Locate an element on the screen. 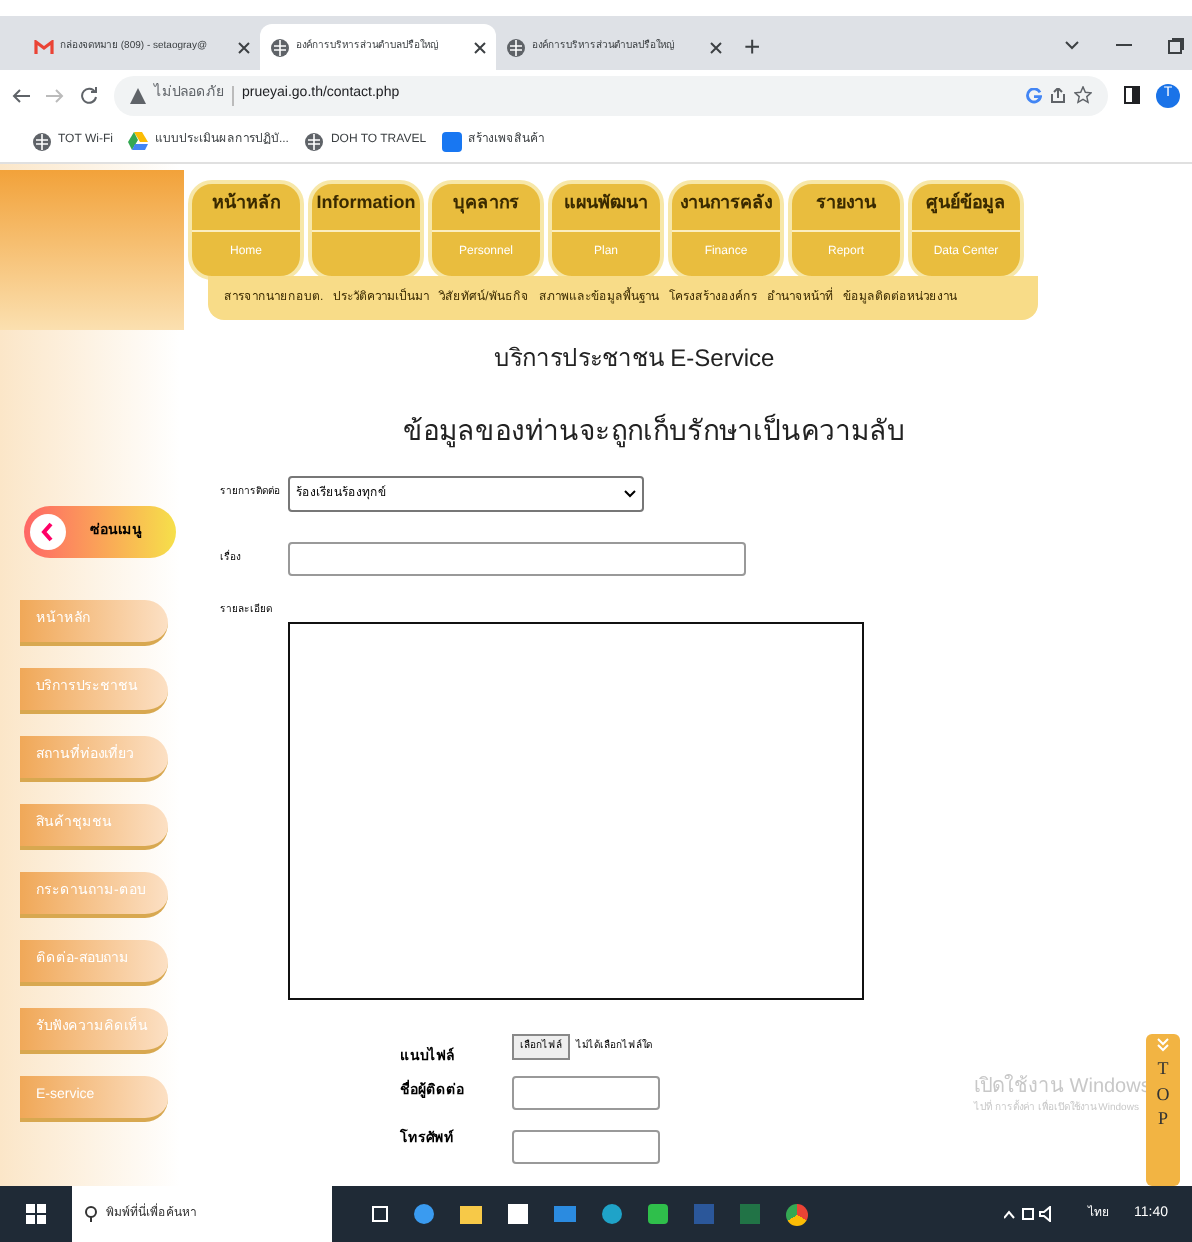  chevron-left-icon is located at coordinates (48, 532).